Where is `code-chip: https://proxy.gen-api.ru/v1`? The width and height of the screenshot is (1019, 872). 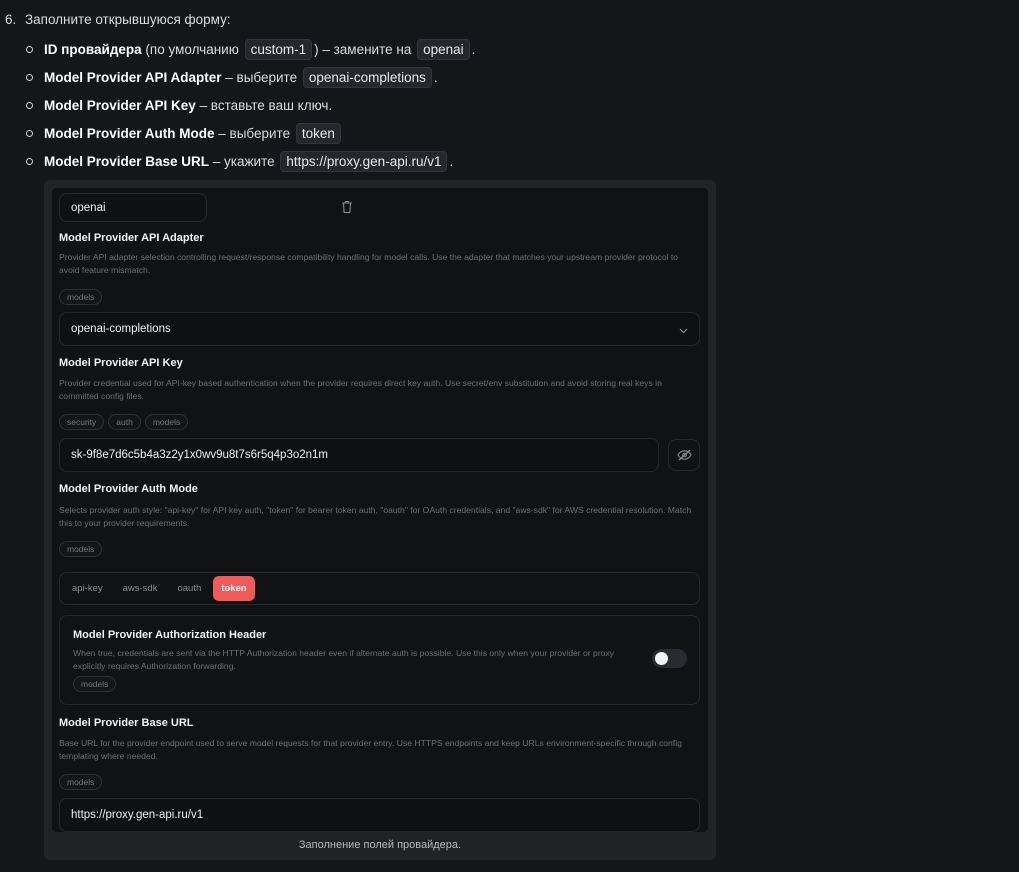 code-chip: https://proxy.gen-api.ru/v1 is located at coordinates (364, 161).